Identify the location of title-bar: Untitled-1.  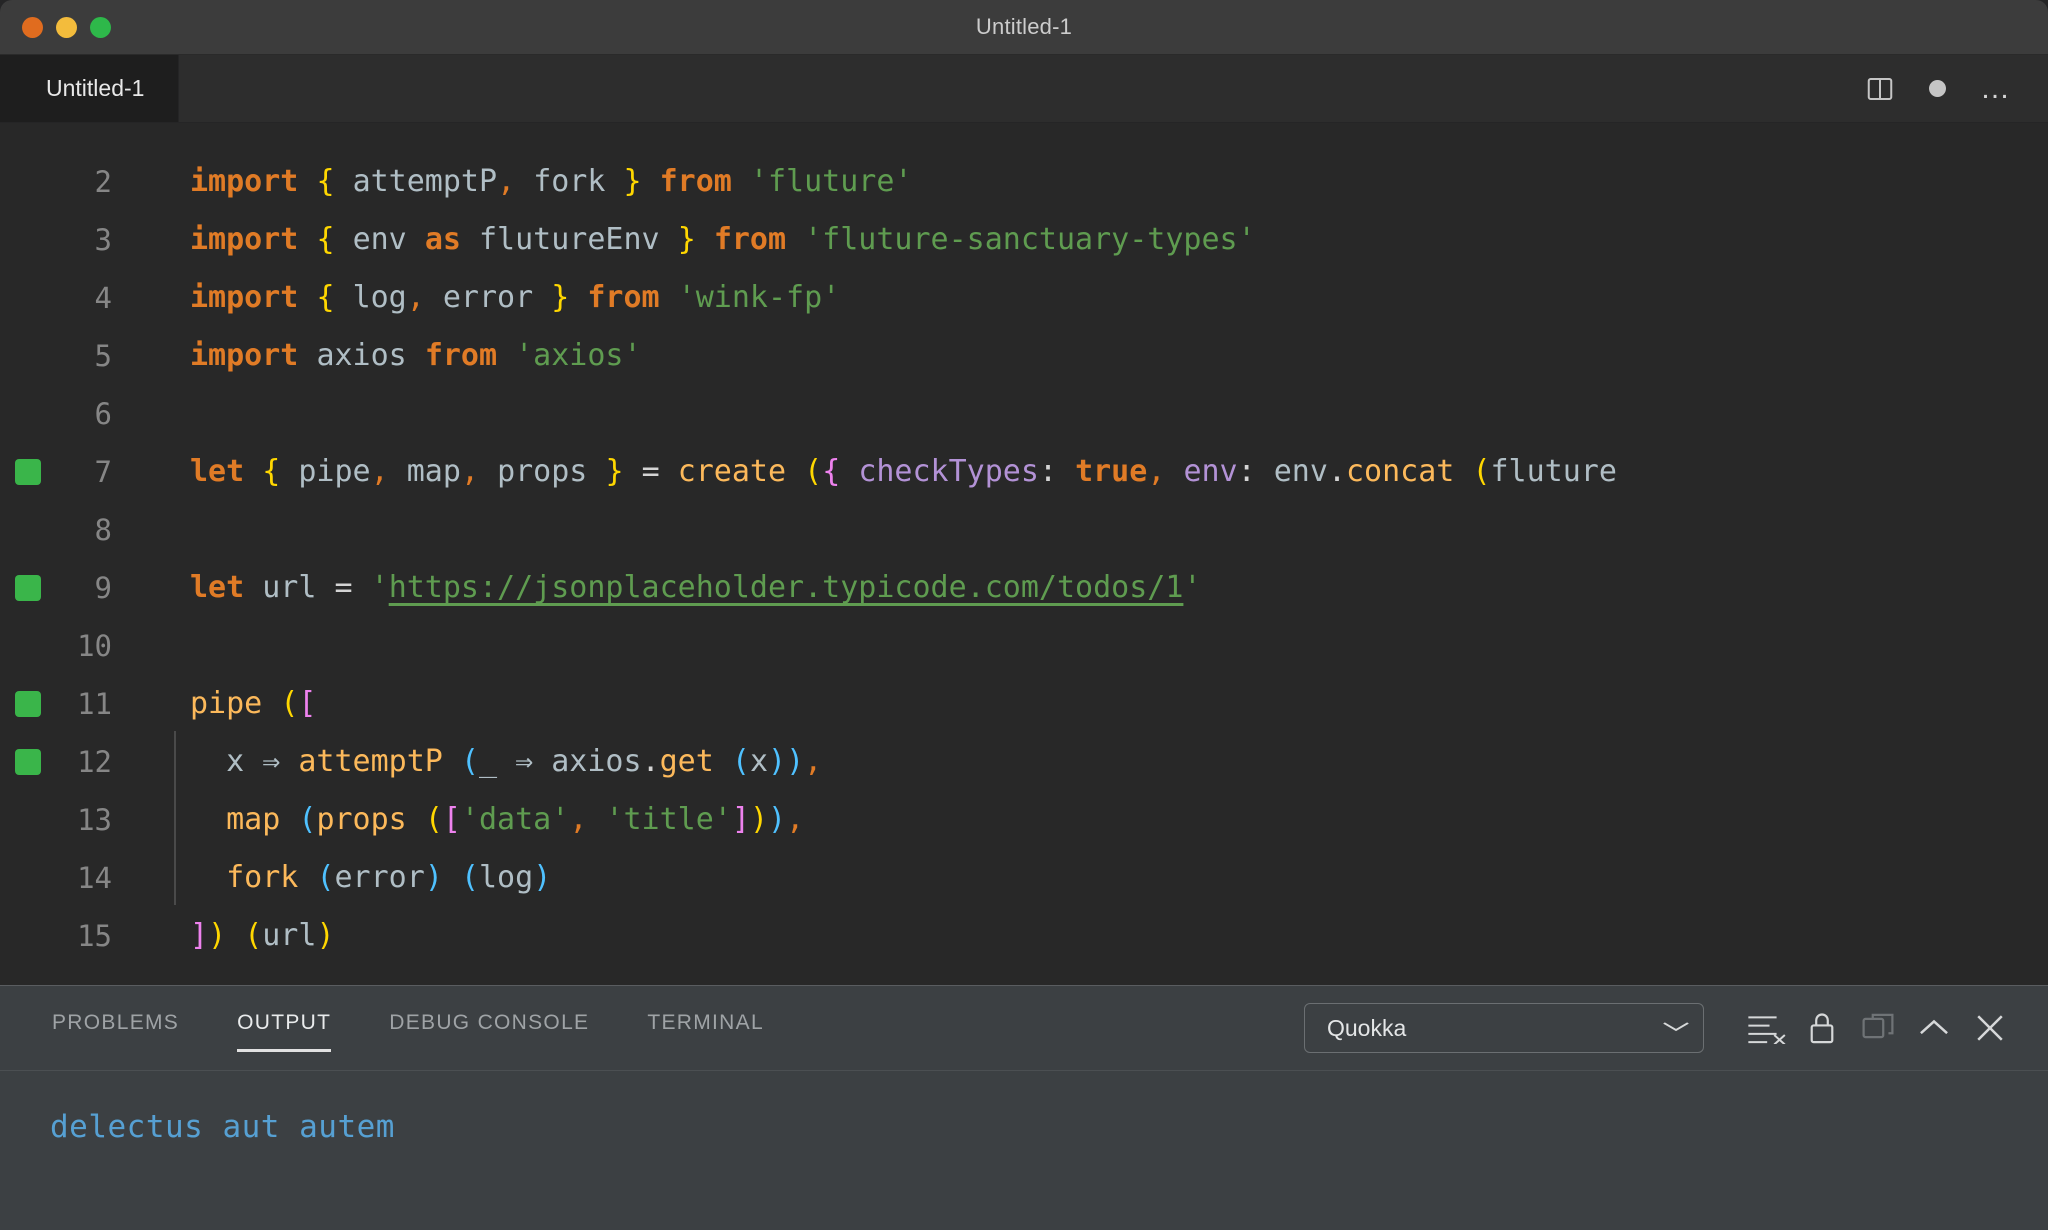
(1024, 27).